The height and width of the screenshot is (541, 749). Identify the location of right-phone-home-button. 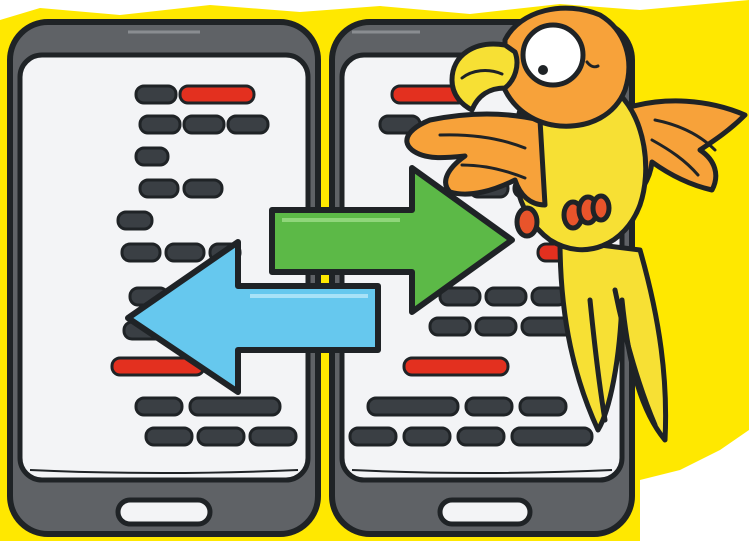
(485, 512).